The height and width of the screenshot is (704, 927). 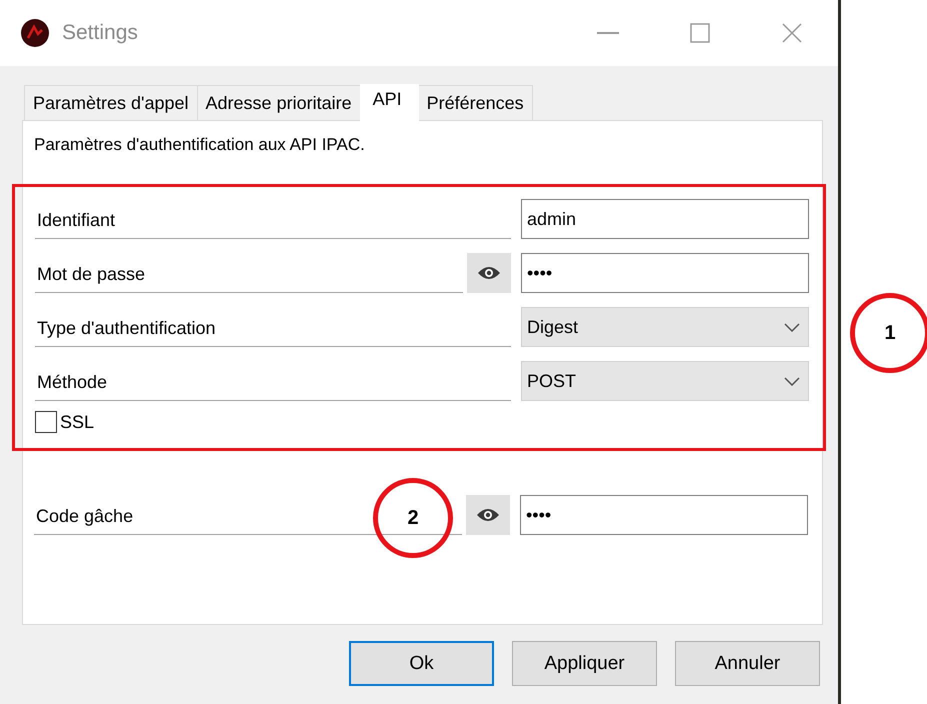 I want to click on checkbox-label: SSL, so click(x=77, y=422).